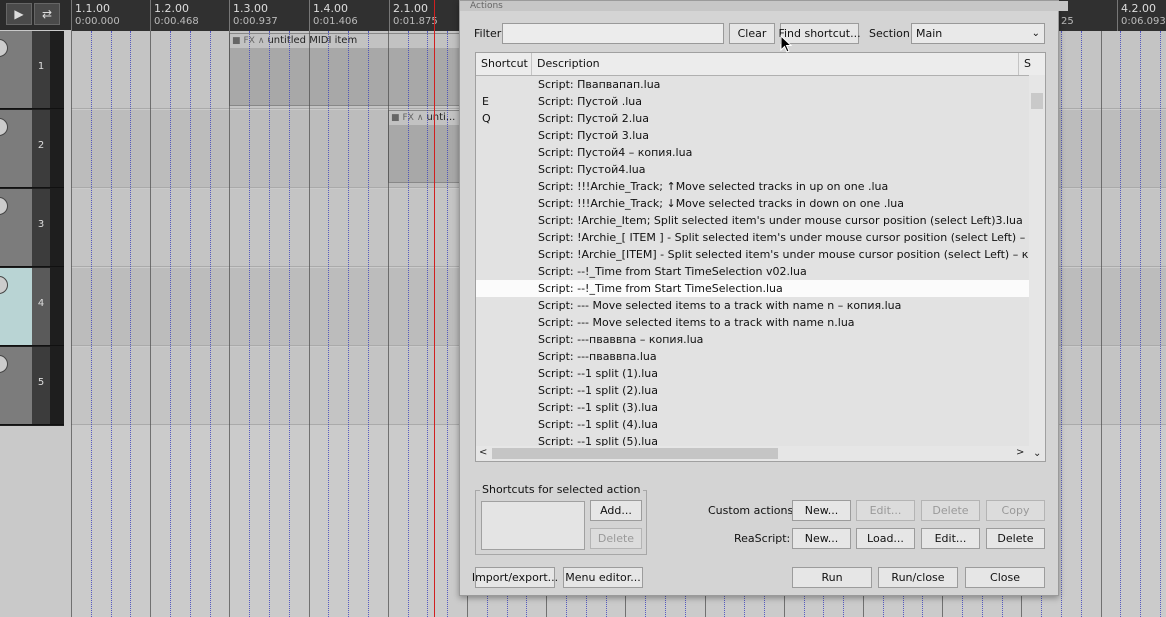  What do you see at coordinates (1020, 452) in the screenshot?
I see `chevron-right-icon: >` at bounding box center [1020, 452].